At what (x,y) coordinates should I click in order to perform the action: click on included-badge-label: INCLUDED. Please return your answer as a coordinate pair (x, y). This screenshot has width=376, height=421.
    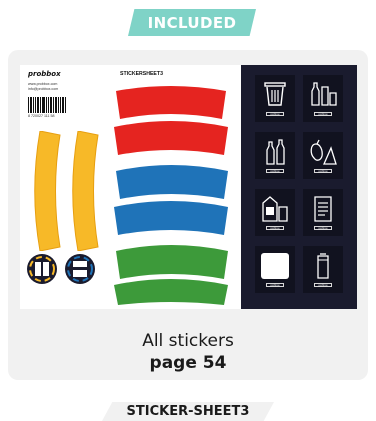
    Looking at the image, I should click on (192, 22).